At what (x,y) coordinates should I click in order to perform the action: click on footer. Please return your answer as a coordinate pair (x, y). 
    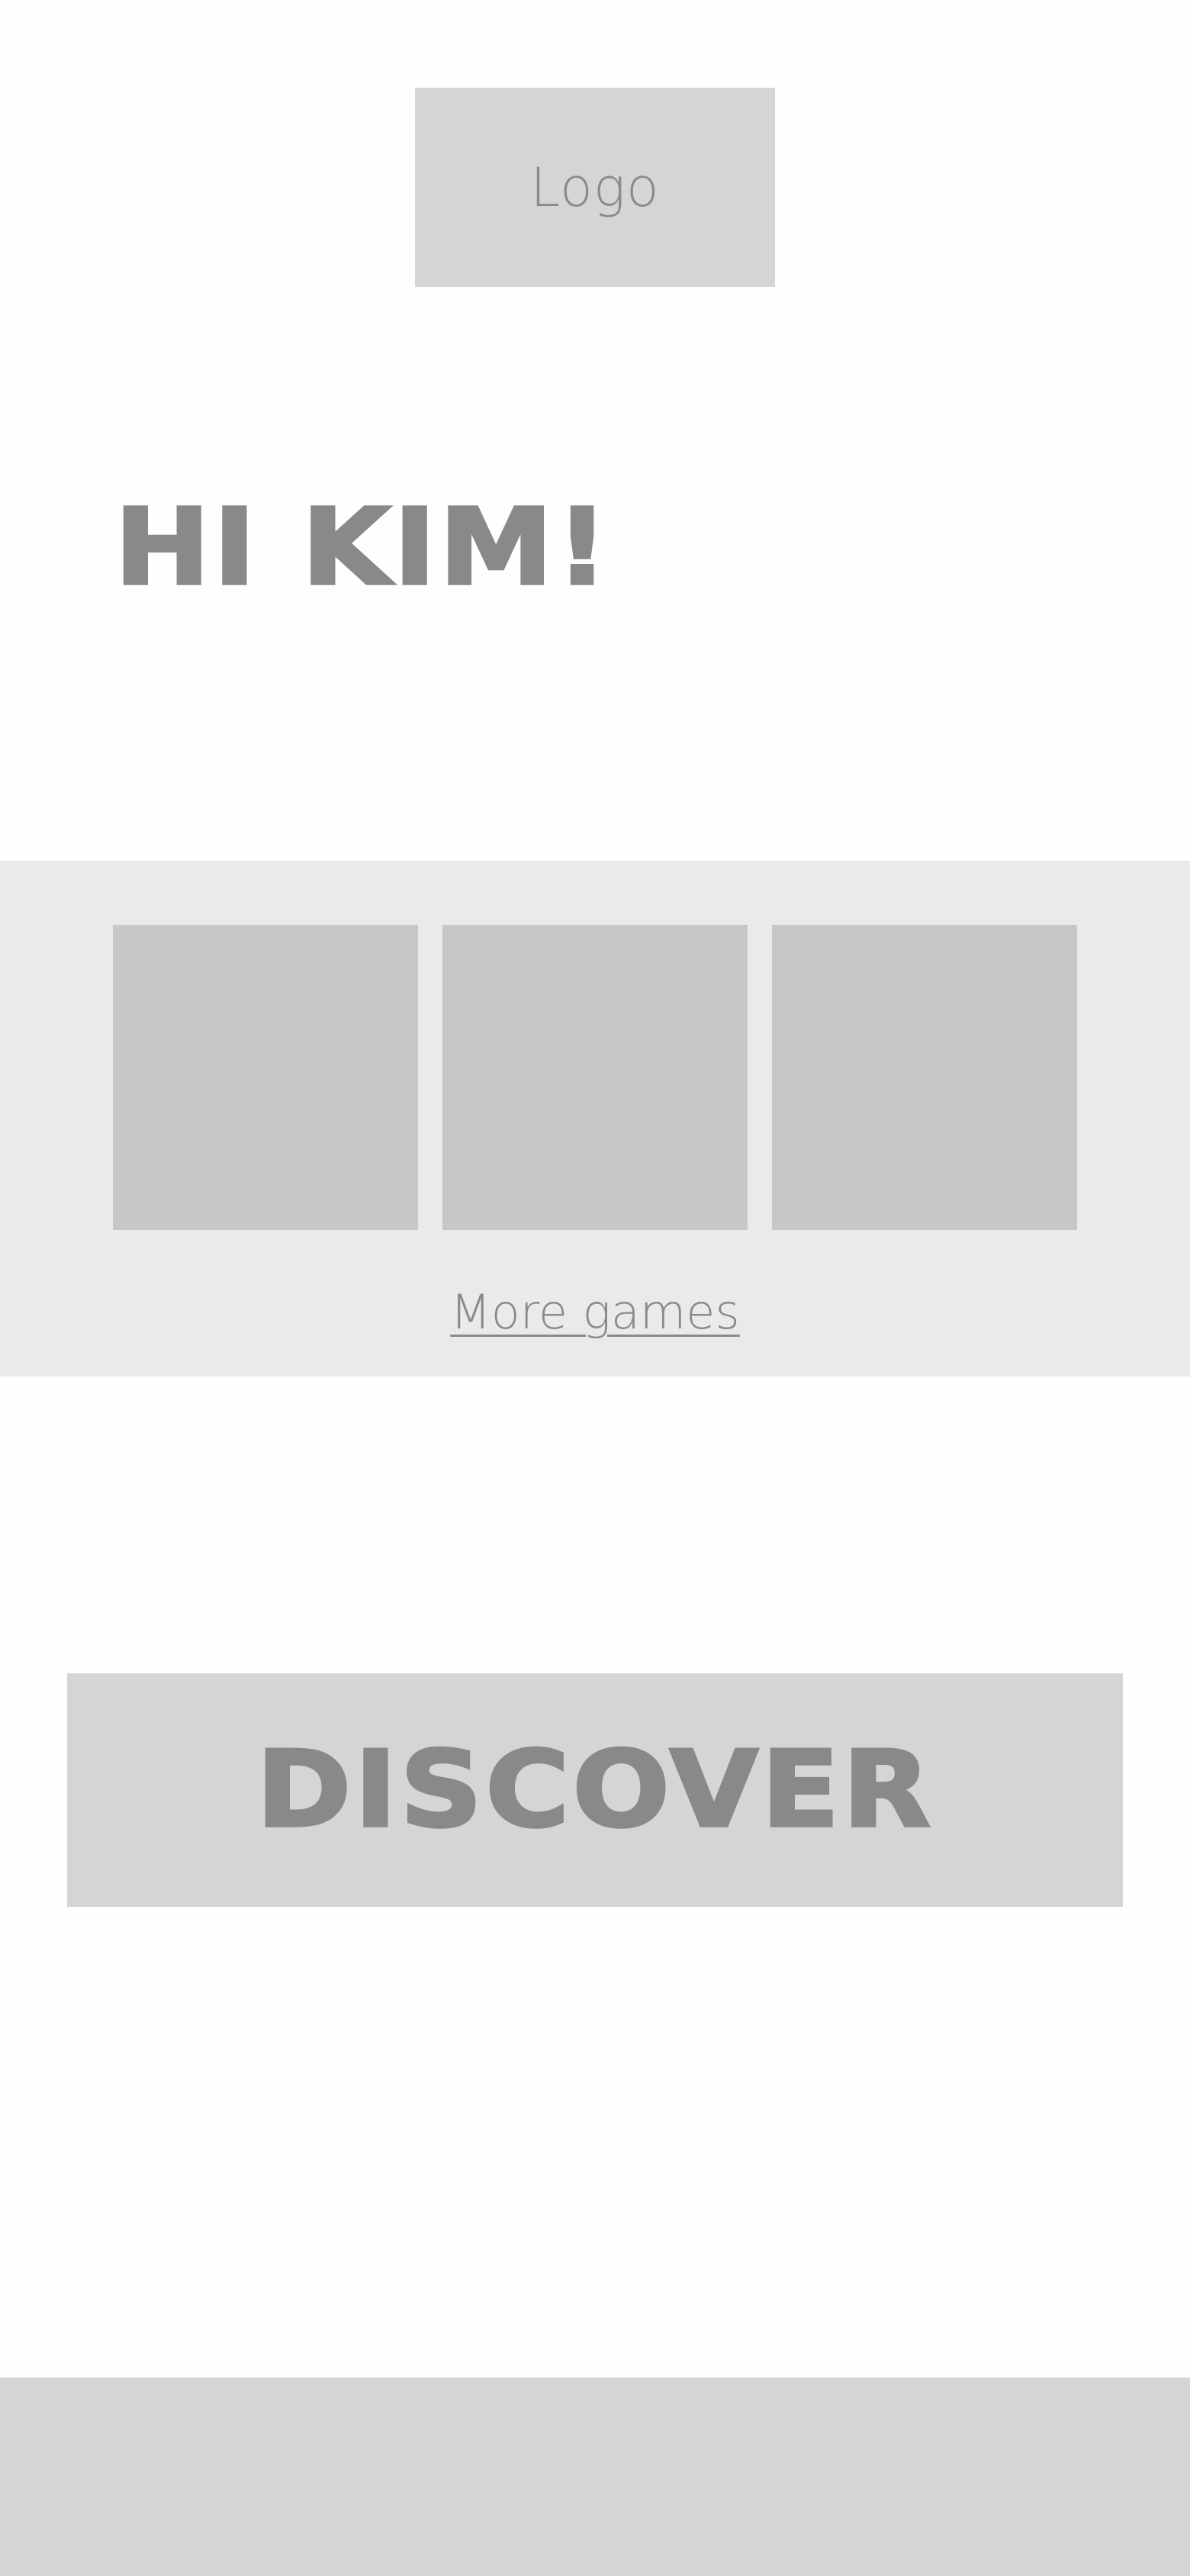
    Looking at the image, I should click on (595, 2477).